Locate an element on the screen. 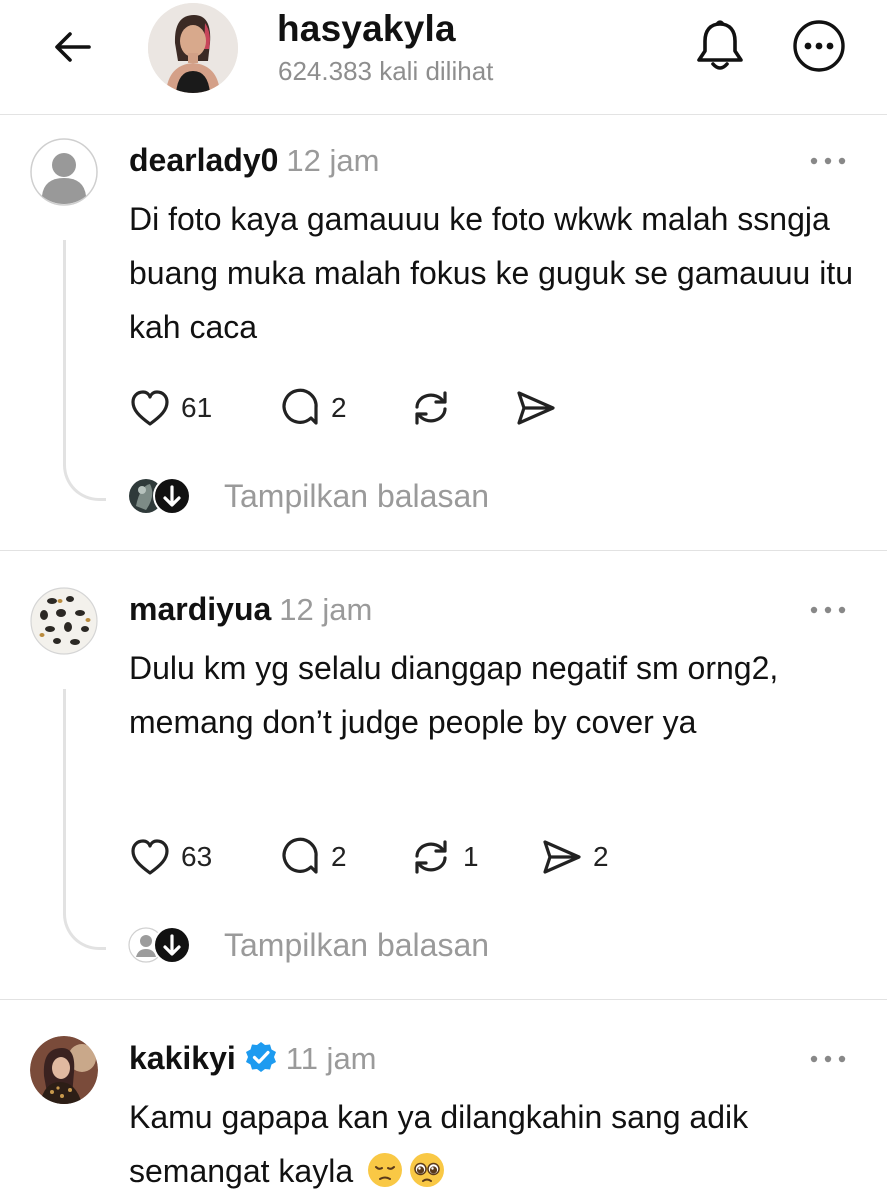  comment-actions: 61 2 is located at coordinates (348, 408).